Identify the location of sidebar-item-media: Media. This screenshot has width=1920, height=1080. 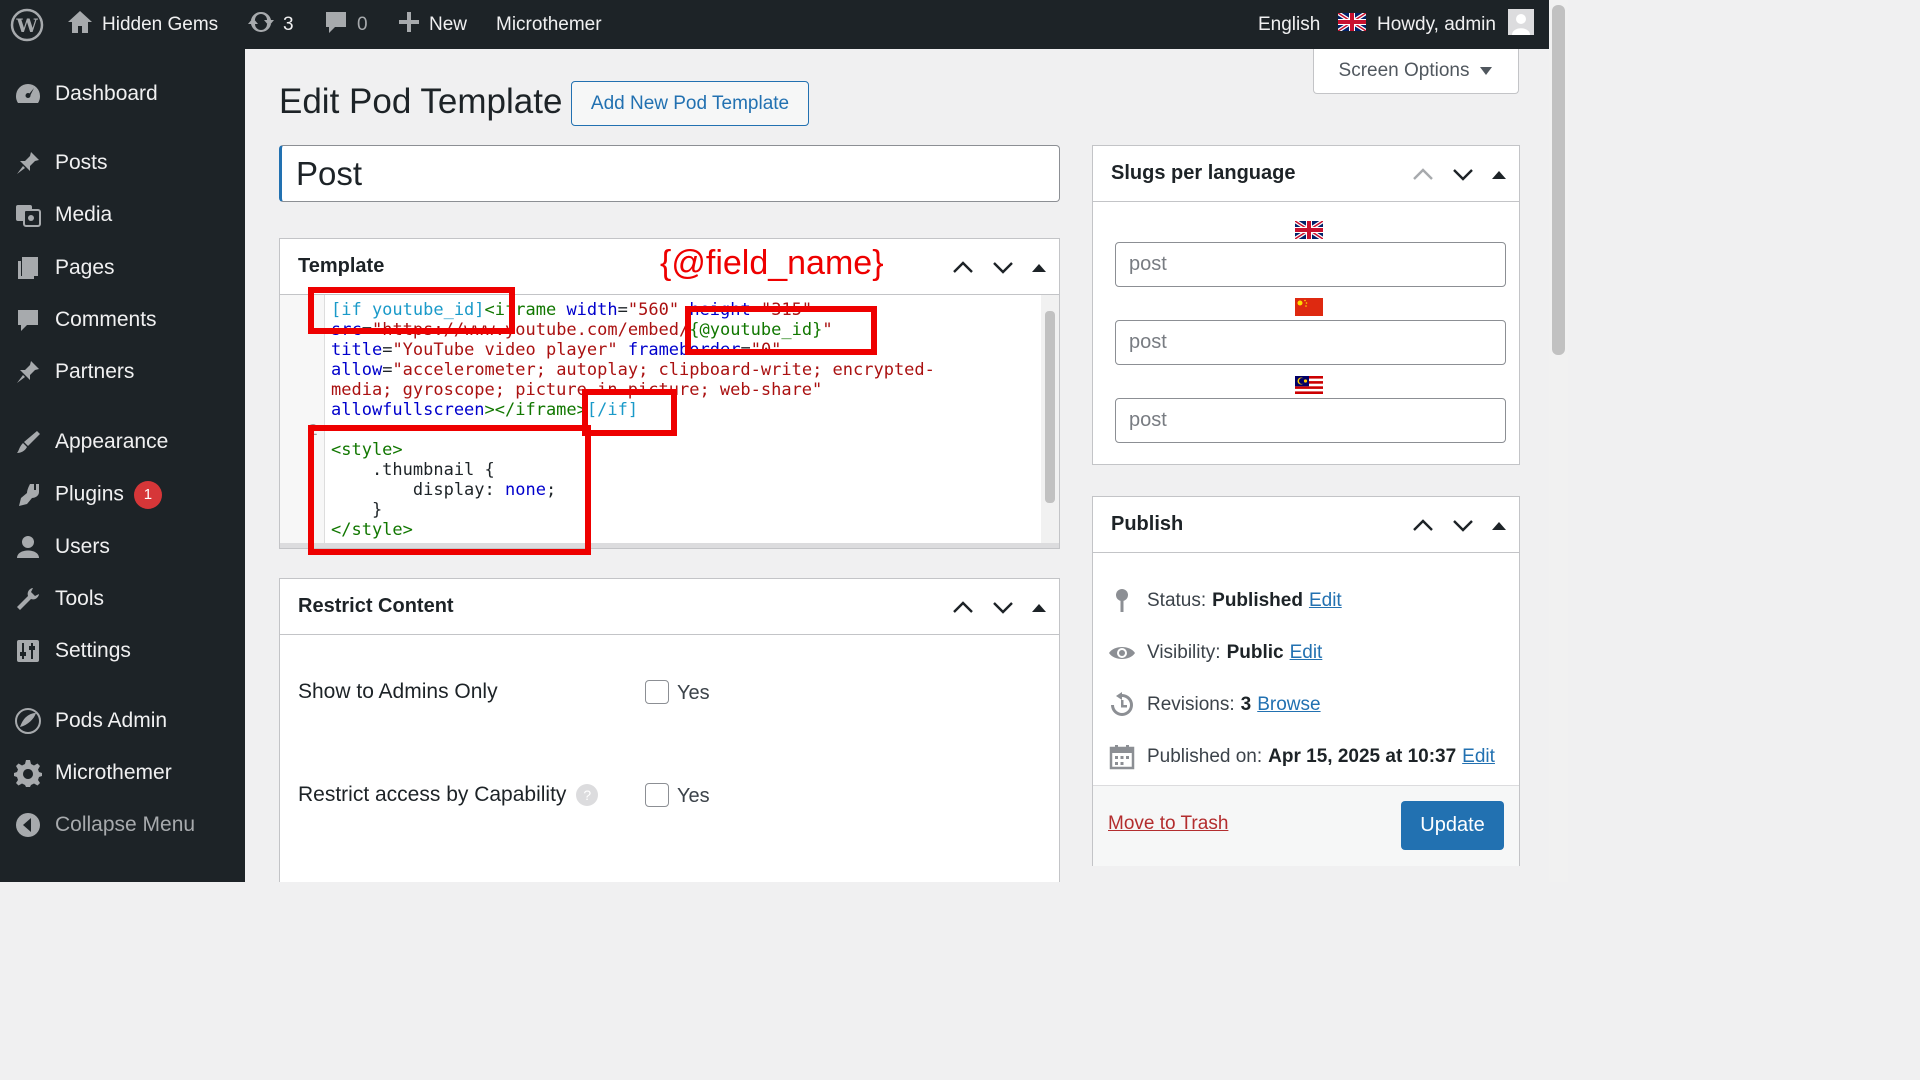
(122, 215).